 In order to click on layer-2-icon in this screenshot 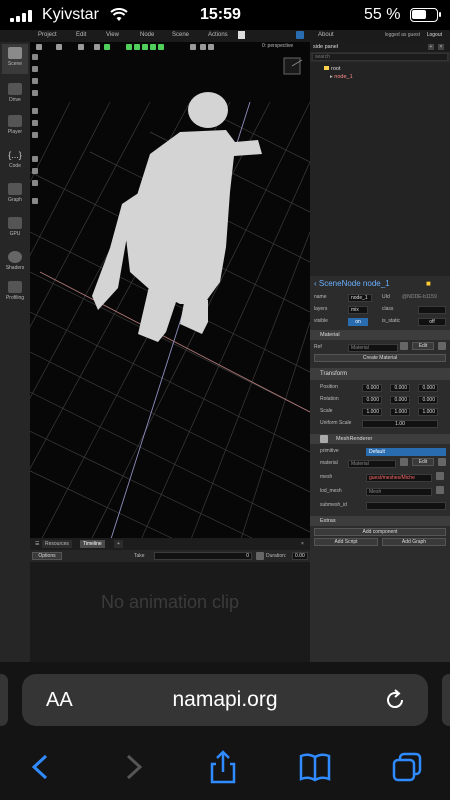, I will do `click(137, 47)`.